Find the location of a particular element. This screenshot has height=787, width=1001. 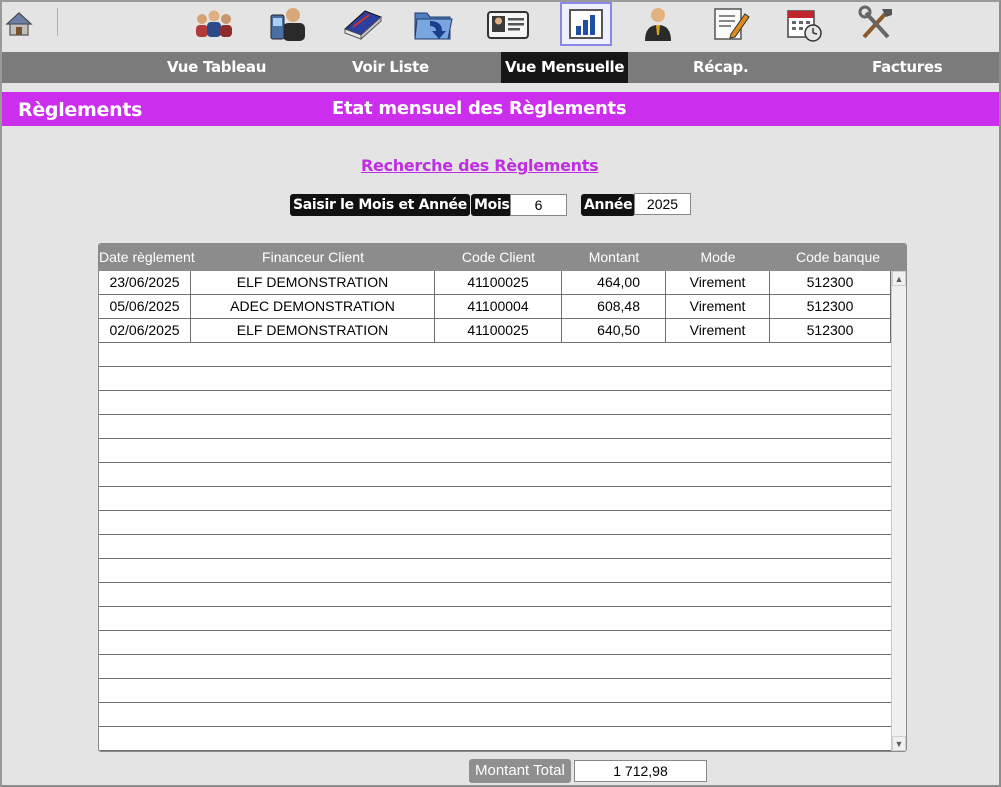

column-header-financeur: Financeur Client is located at coordinates (313, 257).